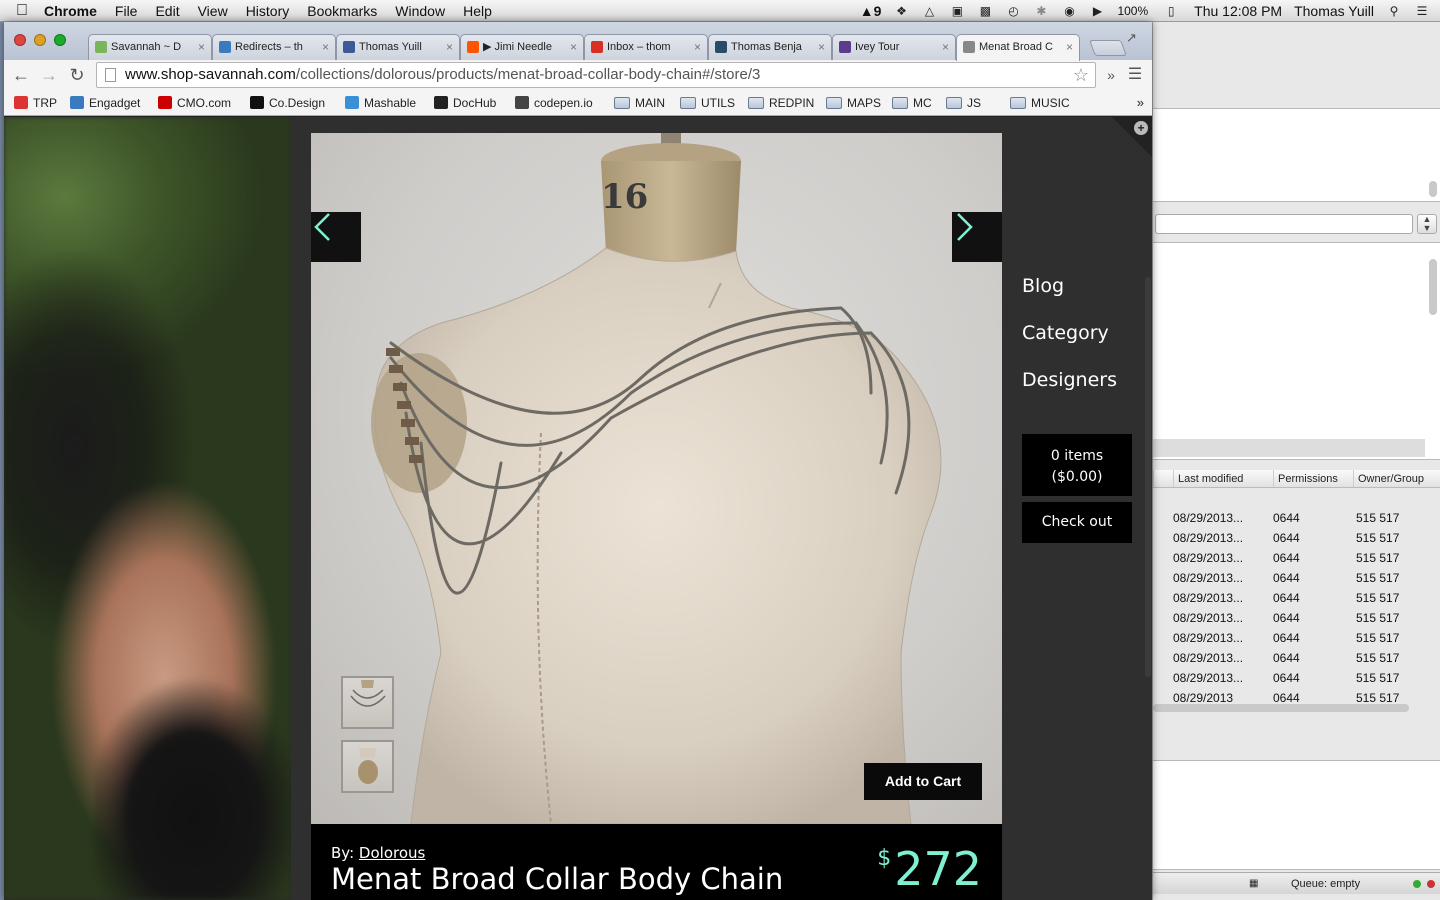 This screenshot has height=900, width=1440. I want to click on minimize-window-icon, so click(40, 40).